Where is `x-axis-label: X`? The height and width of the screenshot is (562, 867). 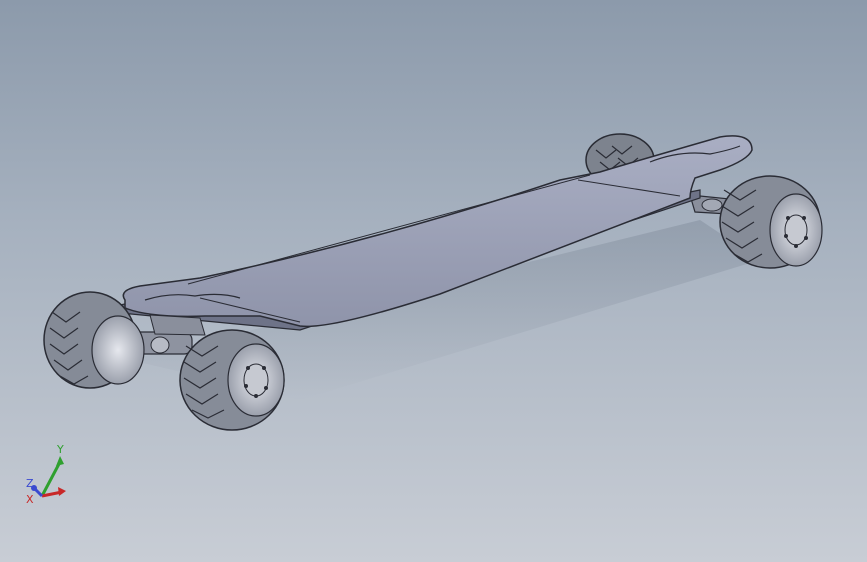
x-axis-label: X is located at coordinates (30, 499).